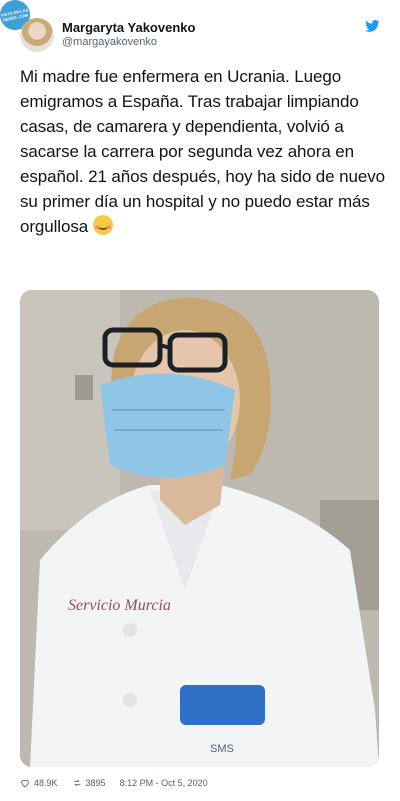  Describe the element at coordinates (37, 35) in the screenshot. I see `avatar` at that location.